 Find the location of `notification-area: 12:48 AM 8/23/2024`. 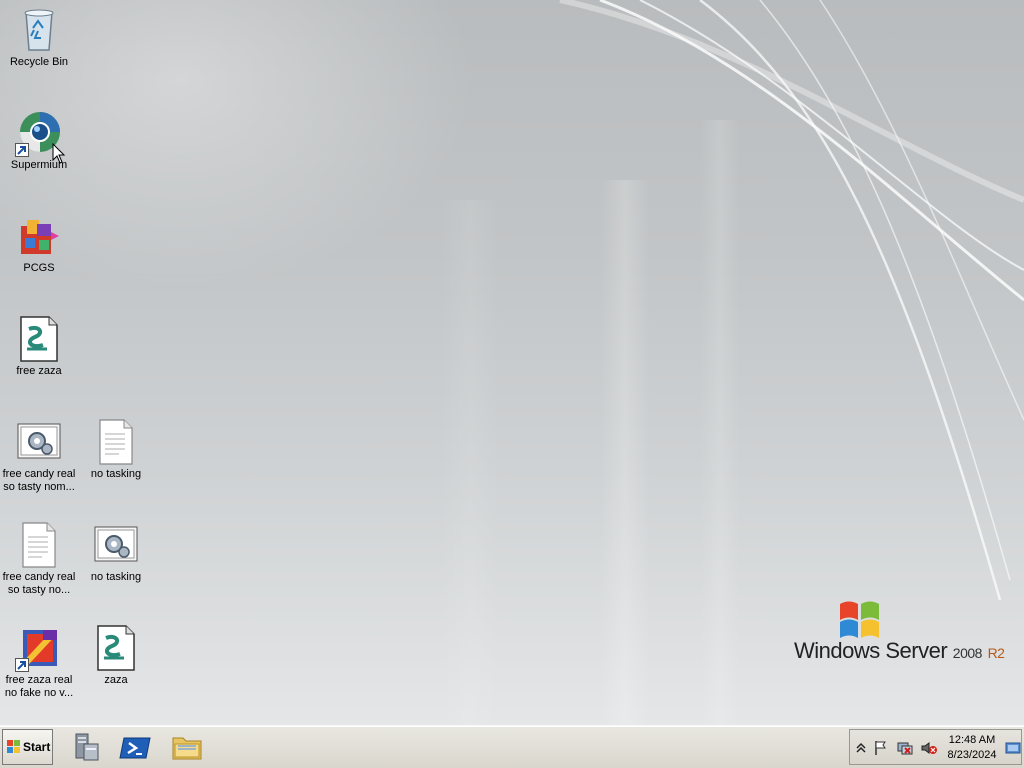

notification-area: 12:48 AM 8/23/2024 is located at coordinates (935, 747).